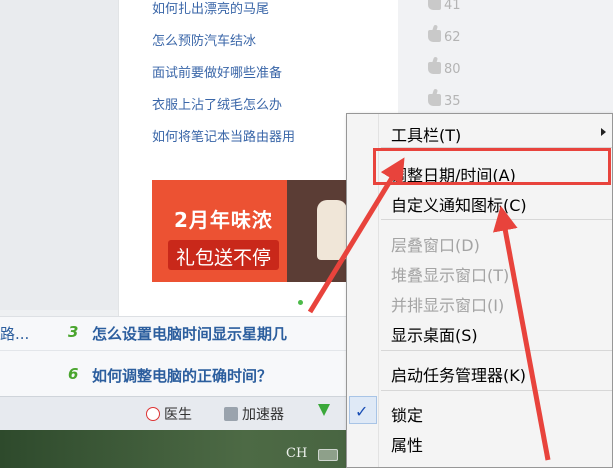 The width and height of the screenshot is (613, 468). What do you see at coordinates (224, 255) in the screenshot?
I see `ad-subtitle: 礼包送不停` at bounding box center [224, 255].